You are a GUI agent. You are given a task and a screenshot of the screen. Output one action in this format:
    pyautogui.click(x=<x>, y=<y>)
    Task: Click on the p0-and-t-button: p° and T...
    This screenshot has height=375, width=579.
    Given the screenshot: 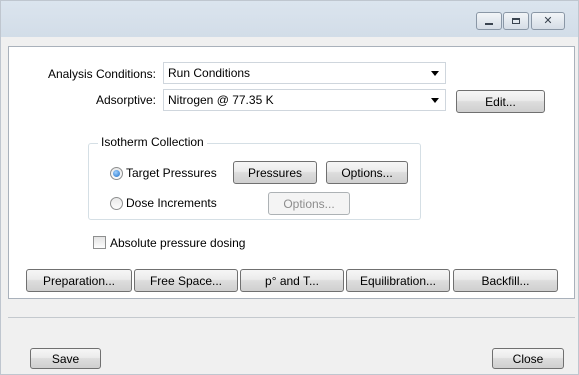 What is the action you would take?
    pyautogui.click(x=292, y=280)
    